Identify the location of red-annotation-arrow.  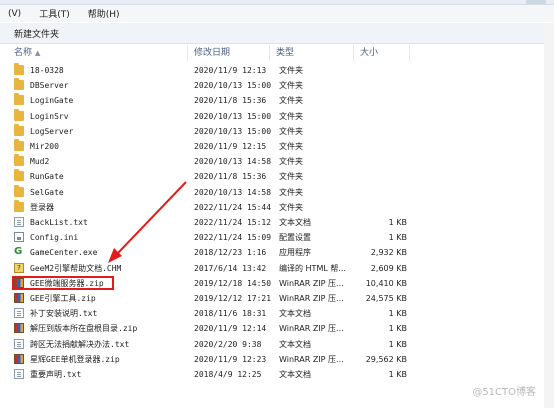
(147, 222).